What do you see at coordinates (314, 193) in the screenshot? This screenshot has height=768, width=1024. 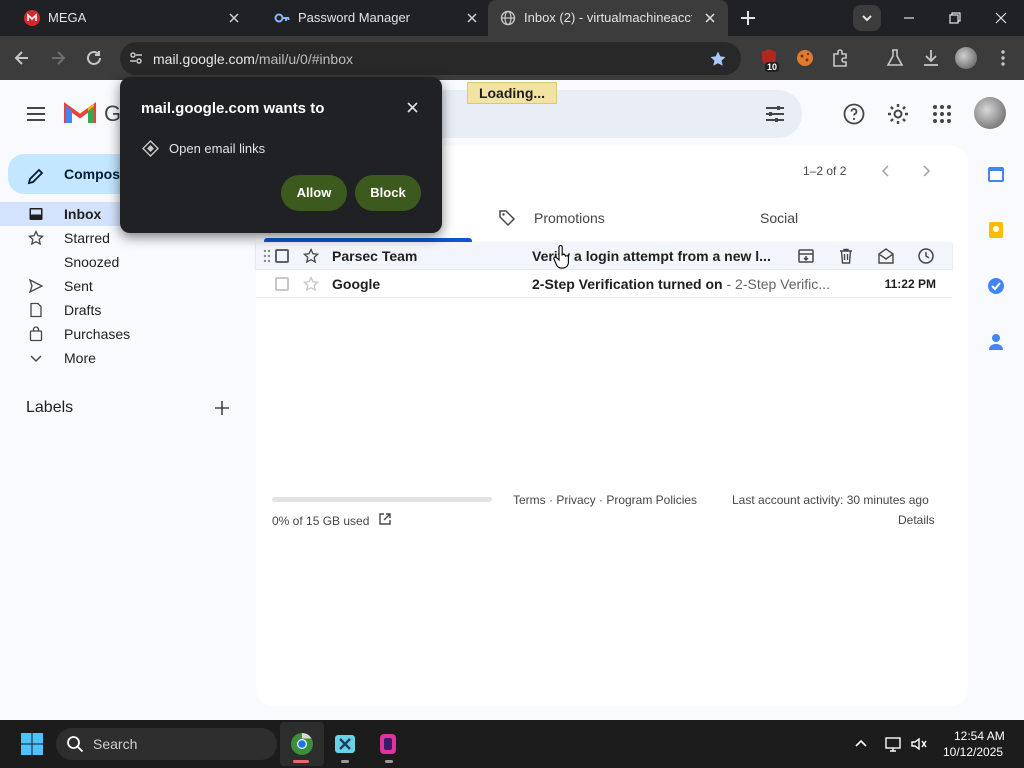 I see `allow-button: Allow` at bounding box center [314, 193].